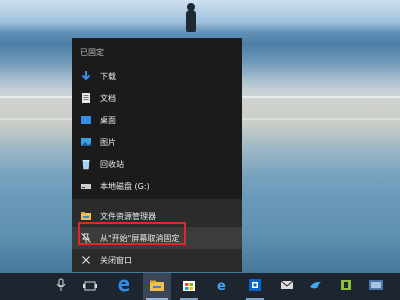 The height and width of the screenshot is (300, 400). What do you see at coordinates (157, 98) in the screenshot?
I see `jump-item-documents: 文档` at bounding box center [157, 98].